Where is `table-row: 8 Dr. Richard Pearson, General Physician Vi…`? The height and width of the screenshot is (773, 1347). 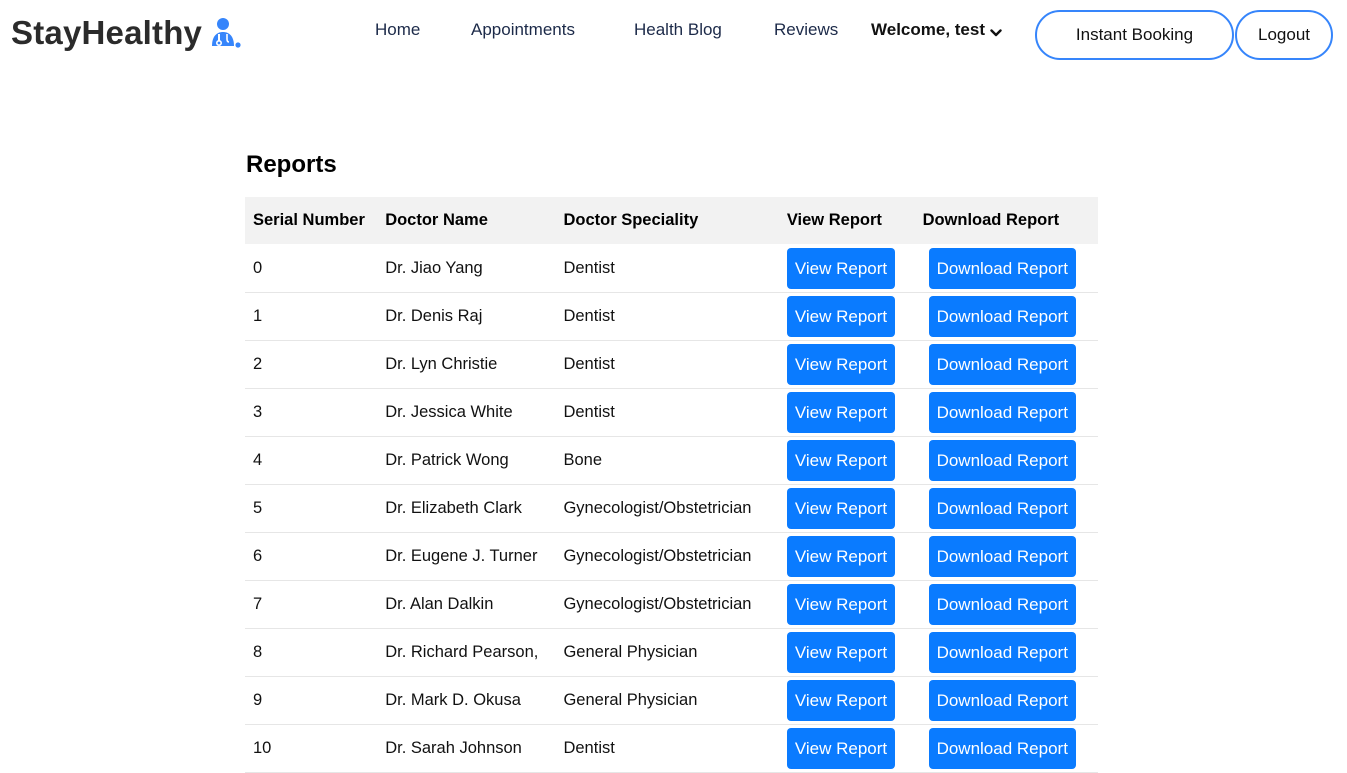
table-row: 8 Dr. Richard Pearson, General Physician Vi… is located at coordinates (671, 652).